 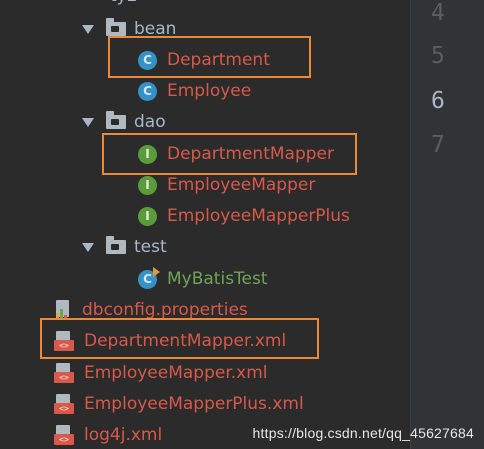 I want to click on line-number-current: 6, so click(x=438, y=101).